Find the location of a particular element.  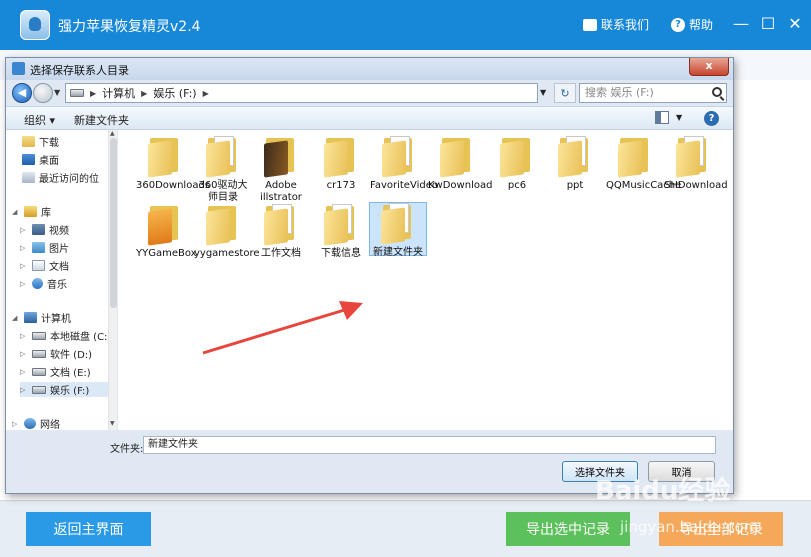

folder-item: FavoriteVideo is located at coordinates (404, 164).